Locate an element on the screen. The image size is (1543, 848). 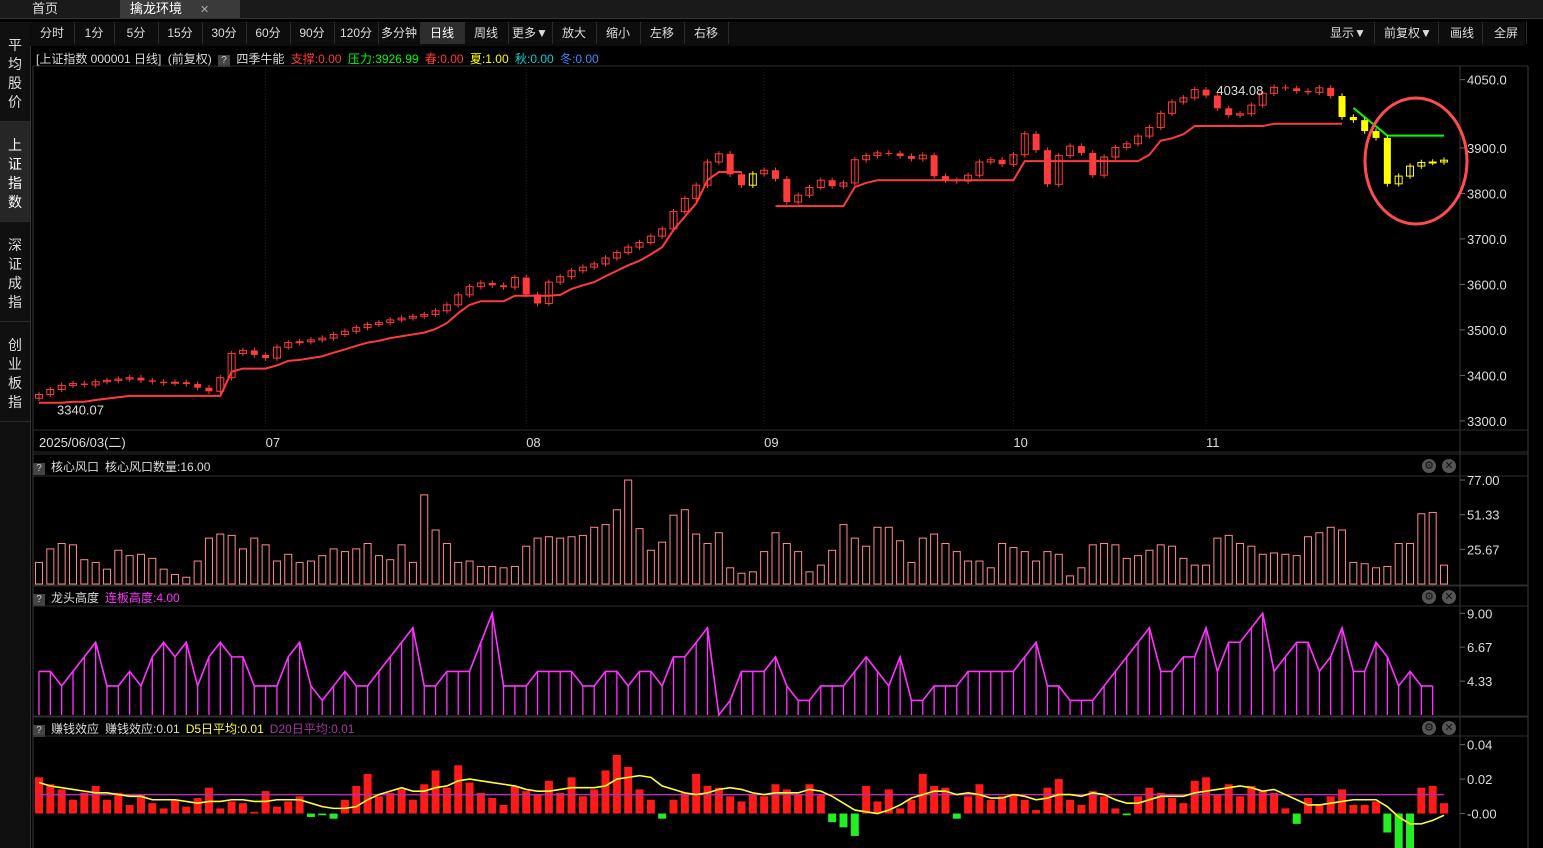
toolbar-right-button-0: 显示▼ is located at coordinates (1348, 33).